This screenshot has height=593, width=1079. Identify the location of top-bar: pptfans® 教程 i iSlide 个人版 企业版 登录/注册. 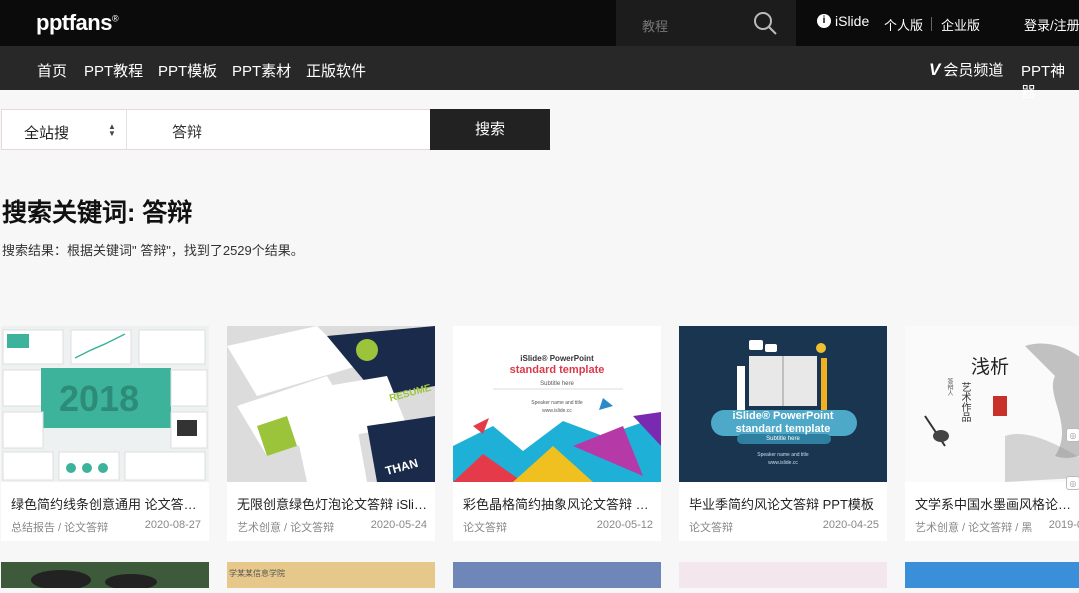
(539, 23).